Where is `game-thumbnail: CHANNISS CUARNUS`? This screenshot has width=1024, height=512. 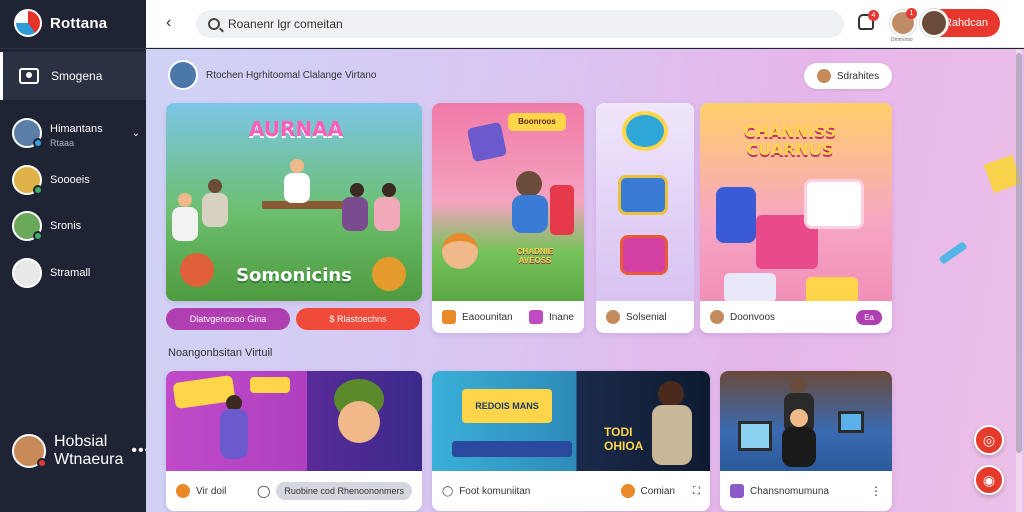 game-thumbnail: CHANNISS CUARNUS is located at coordinates (796, 202).